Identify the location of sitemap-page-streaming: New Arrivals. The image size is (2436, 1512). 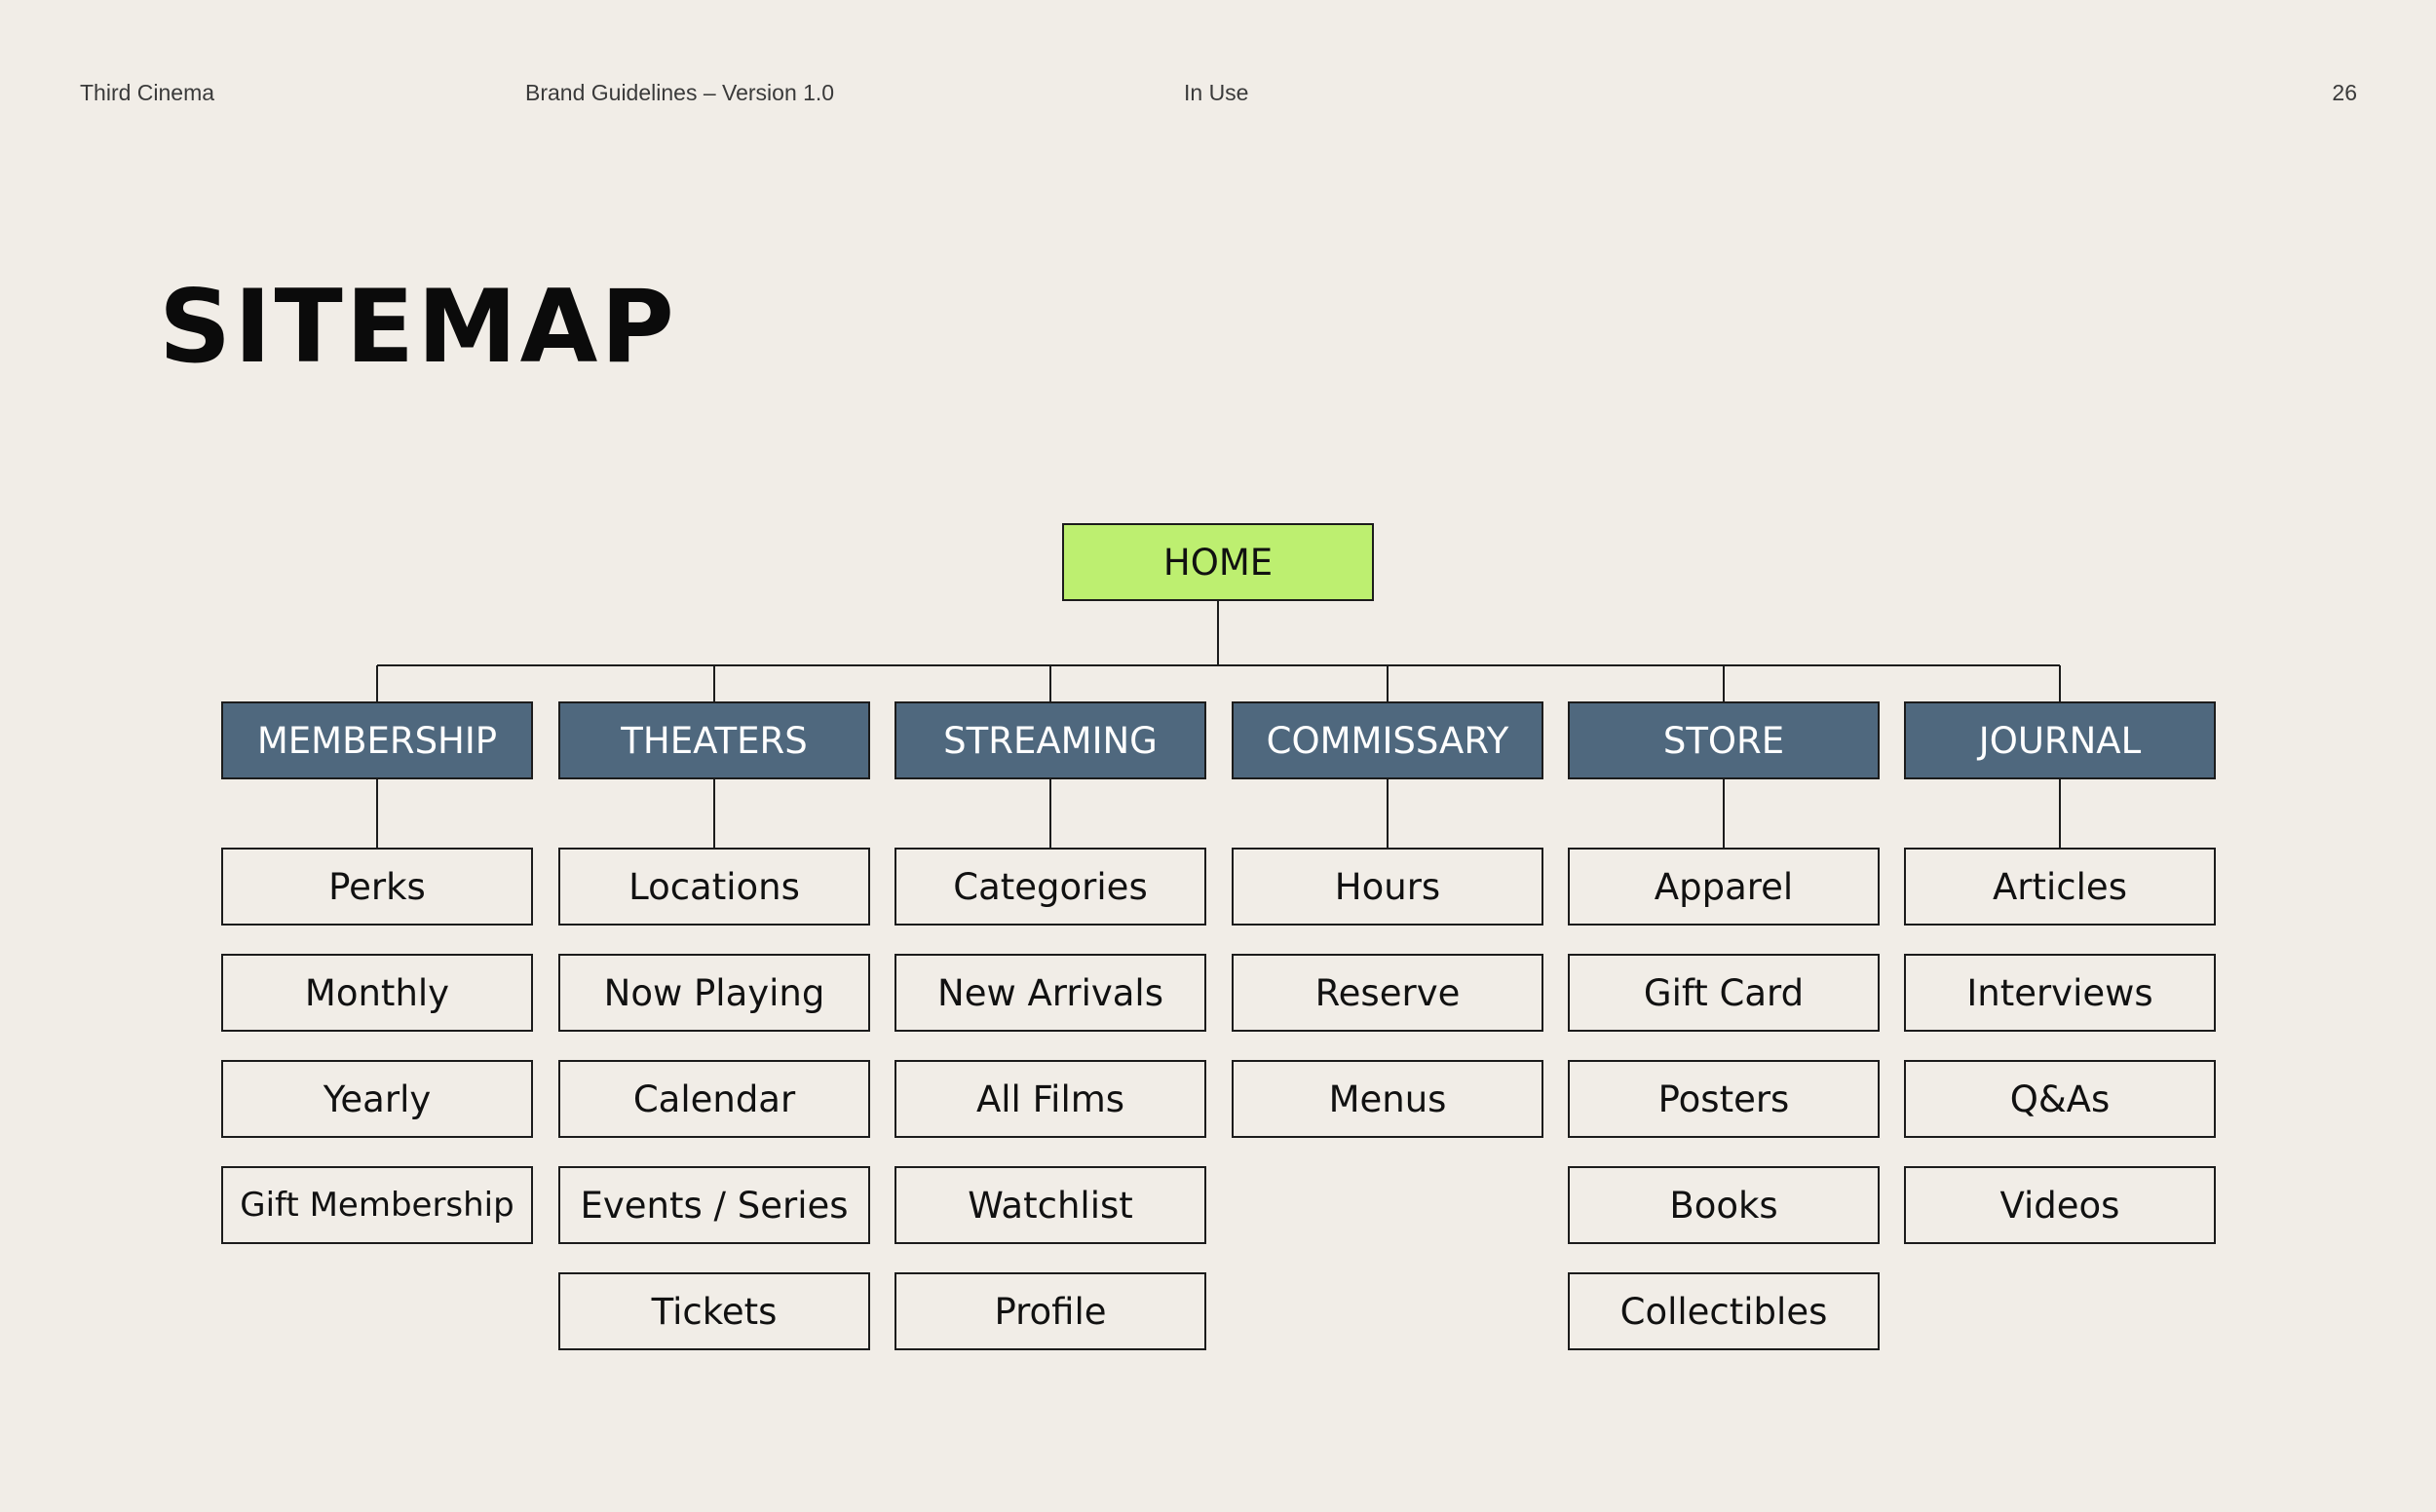
(1050, 993).